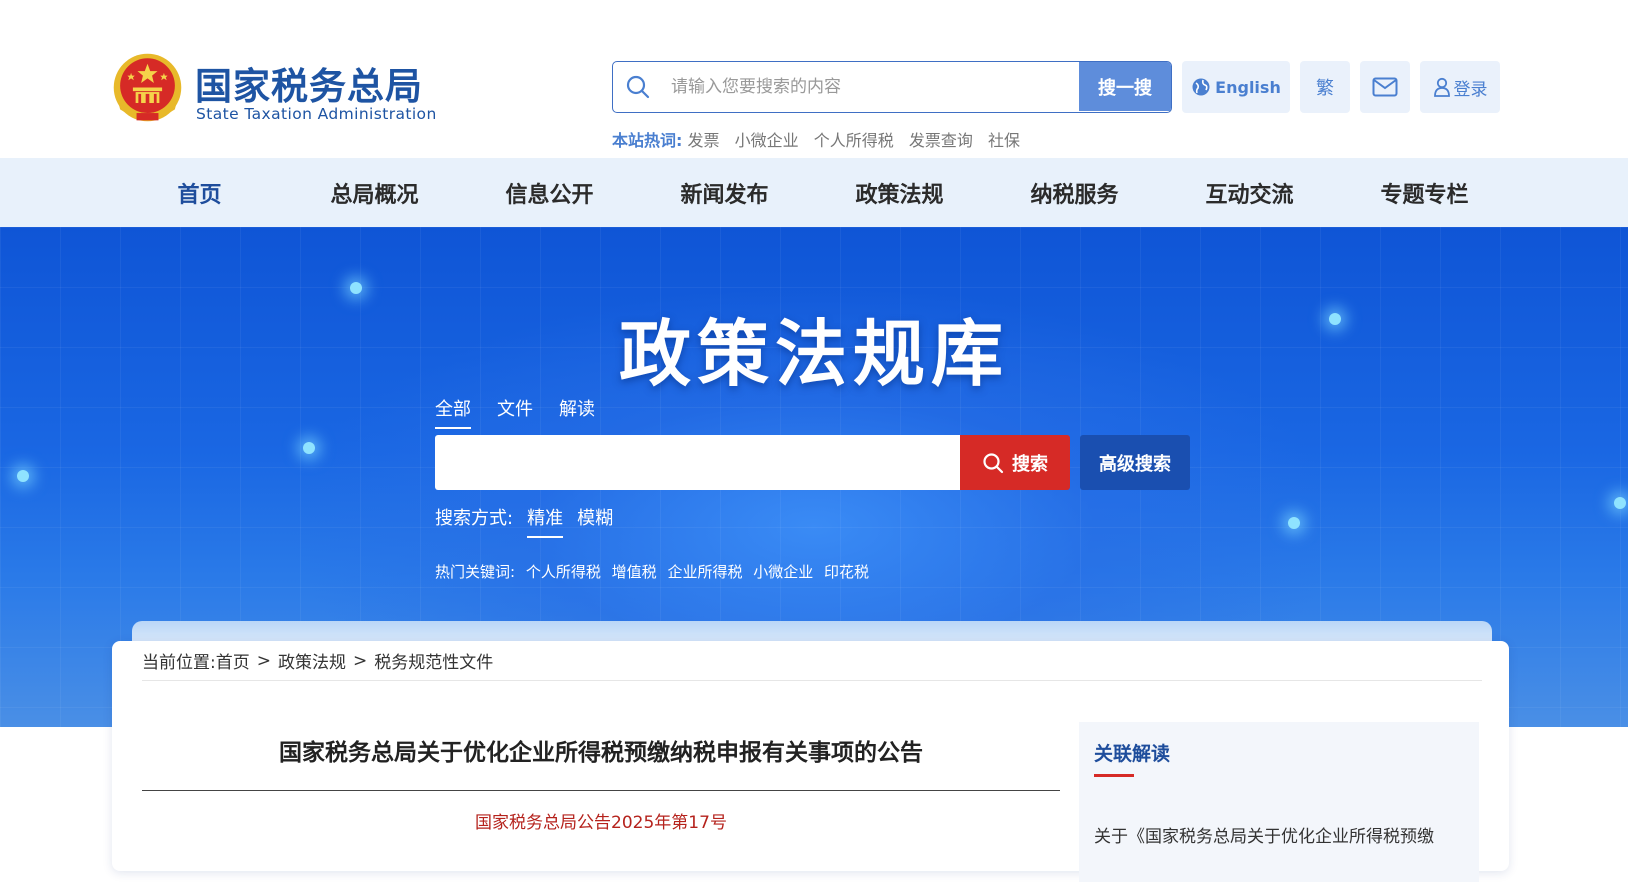  I want to click on banner-title: 政策法规库, so click(813, 353).